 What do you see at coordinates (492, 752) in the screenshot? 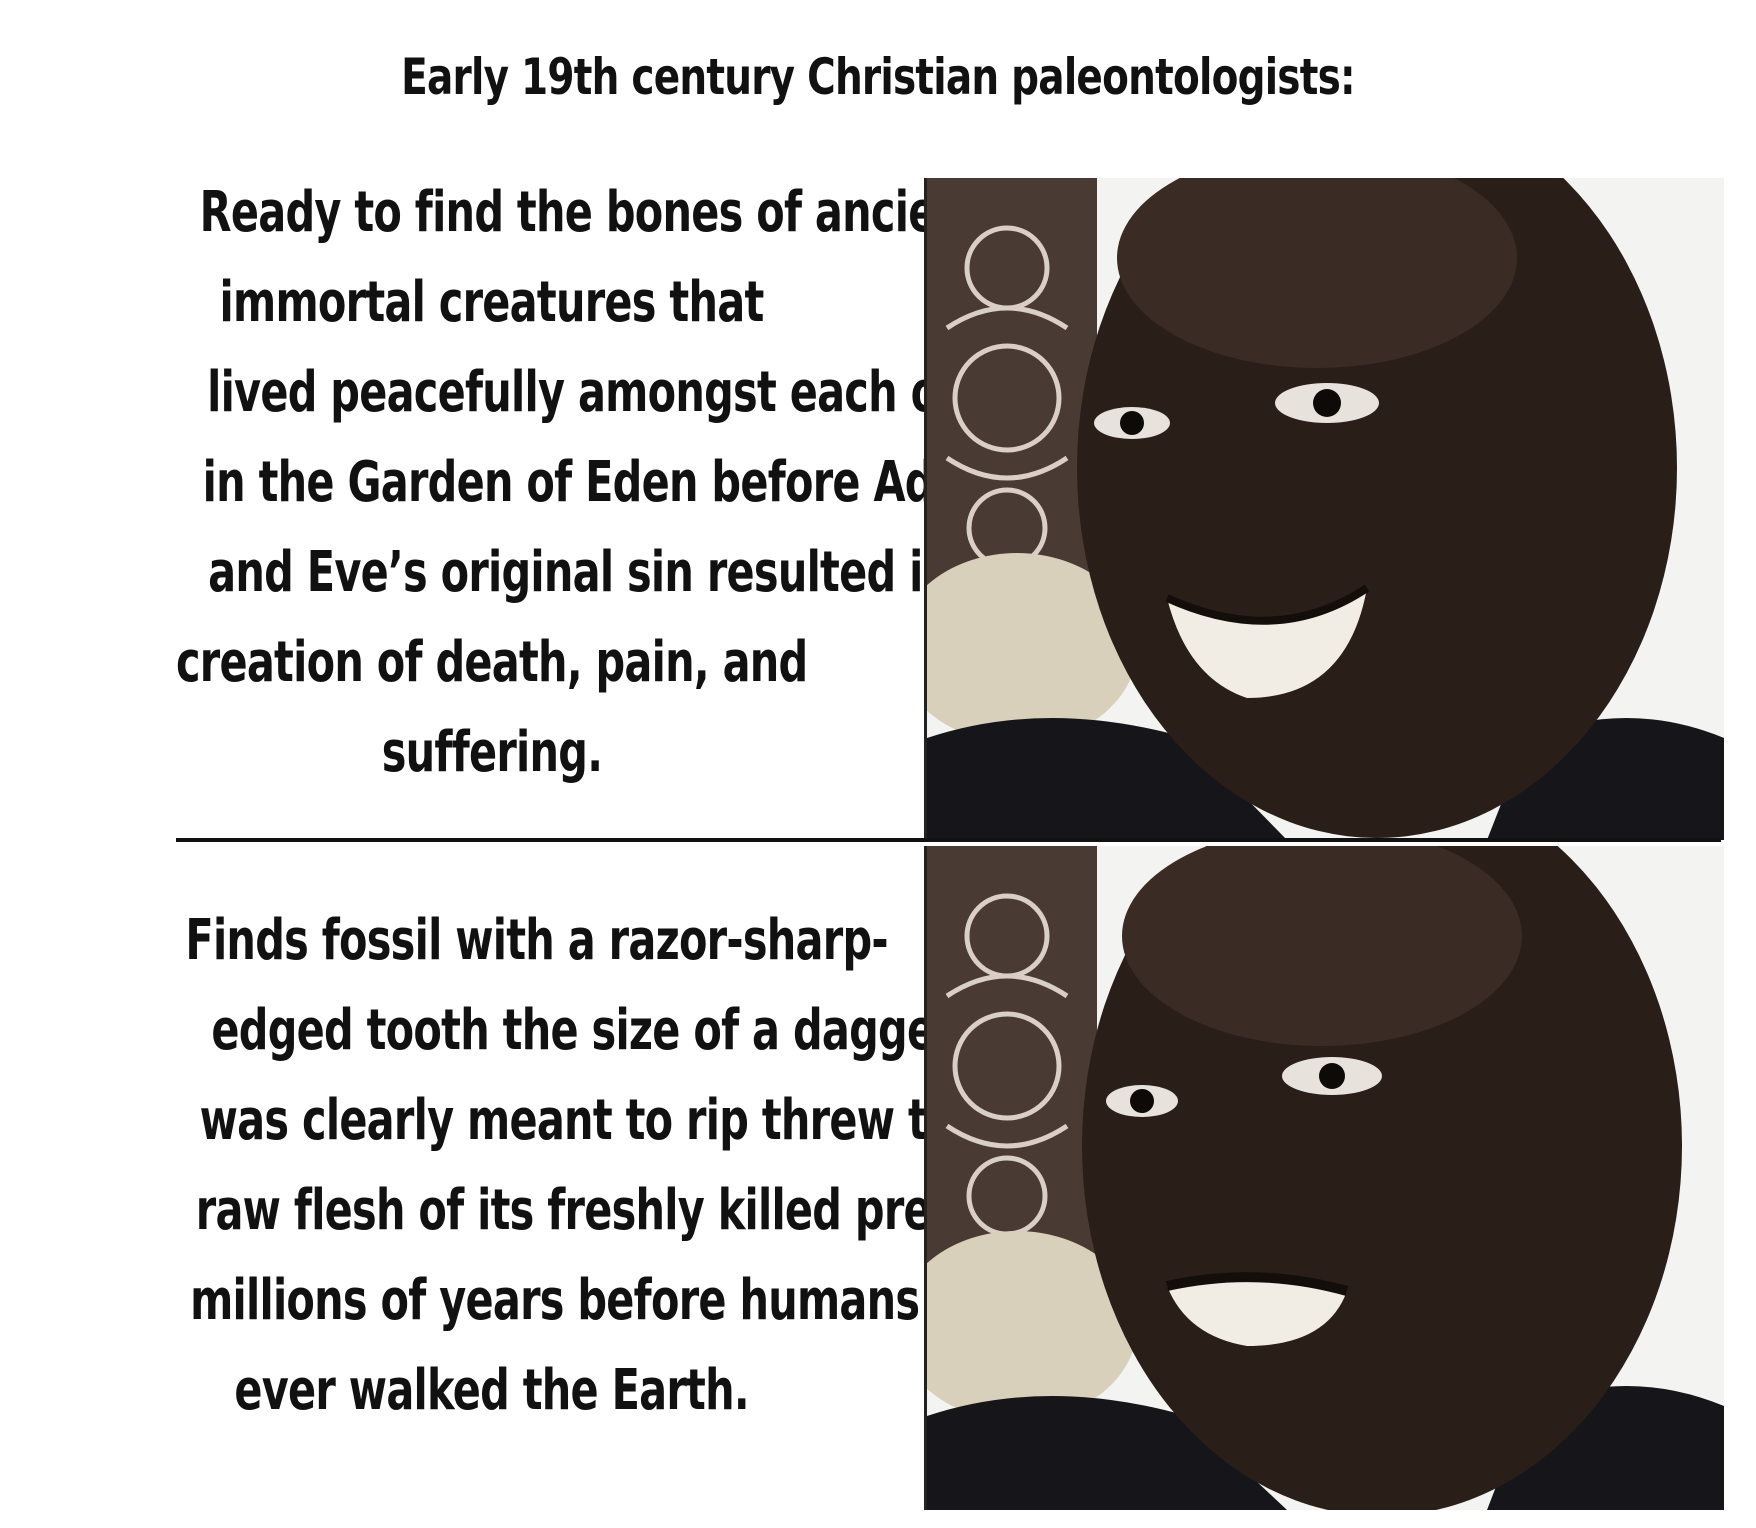
I see `caption-line: suffering.` at bounding box center [492, 752].